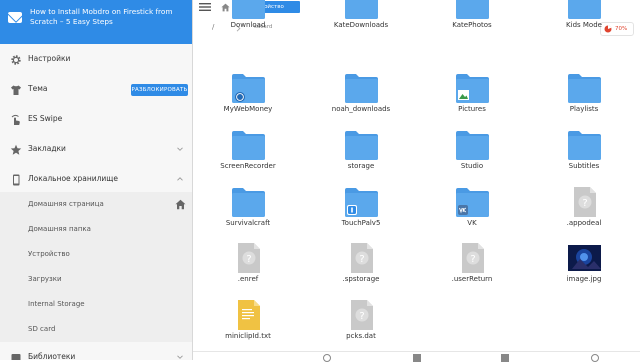 The image size is (640, 362). I want to click on envelope-icon, so click(15, 17).